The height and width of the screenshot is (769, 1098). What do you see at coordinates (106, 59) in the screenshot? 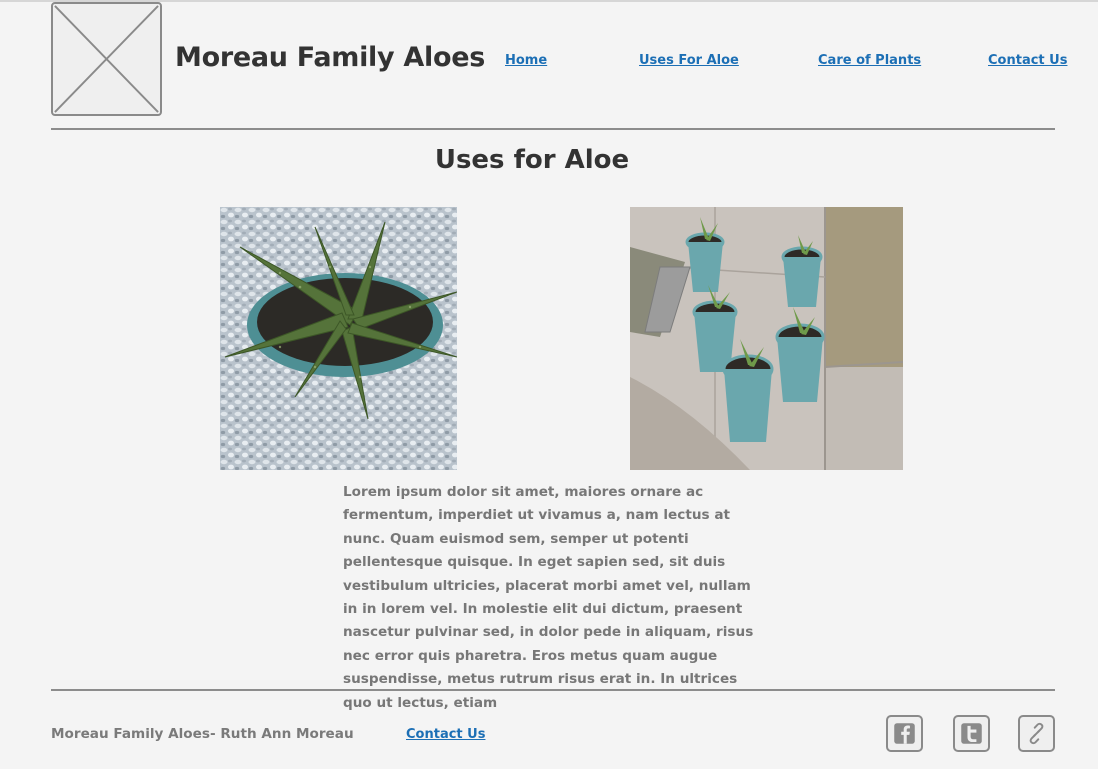
I see `logo-placeholder-icon` at bounding box center [106, 59].